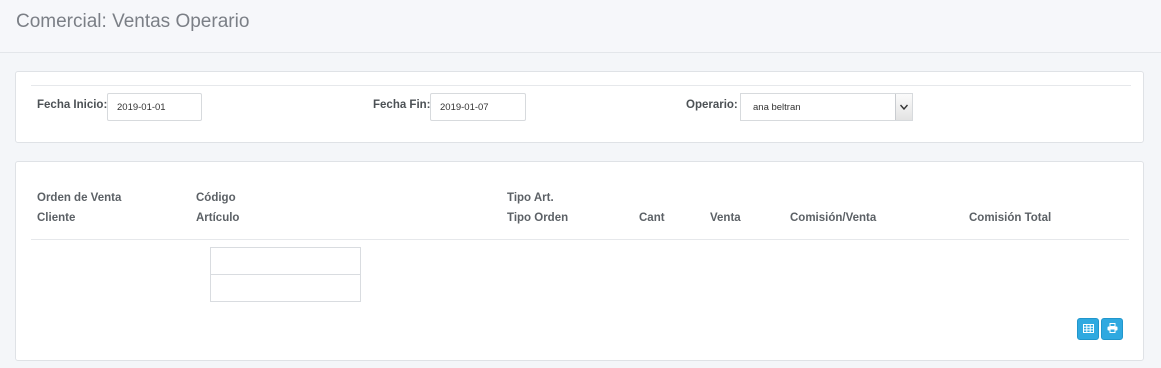 The width and height of the screenshot is (1161, 368). What do you see at coordinates (217, 208) in the screenshot?
I see `column-header-code-article: Código Artículo` at bounding box center [217, 208].